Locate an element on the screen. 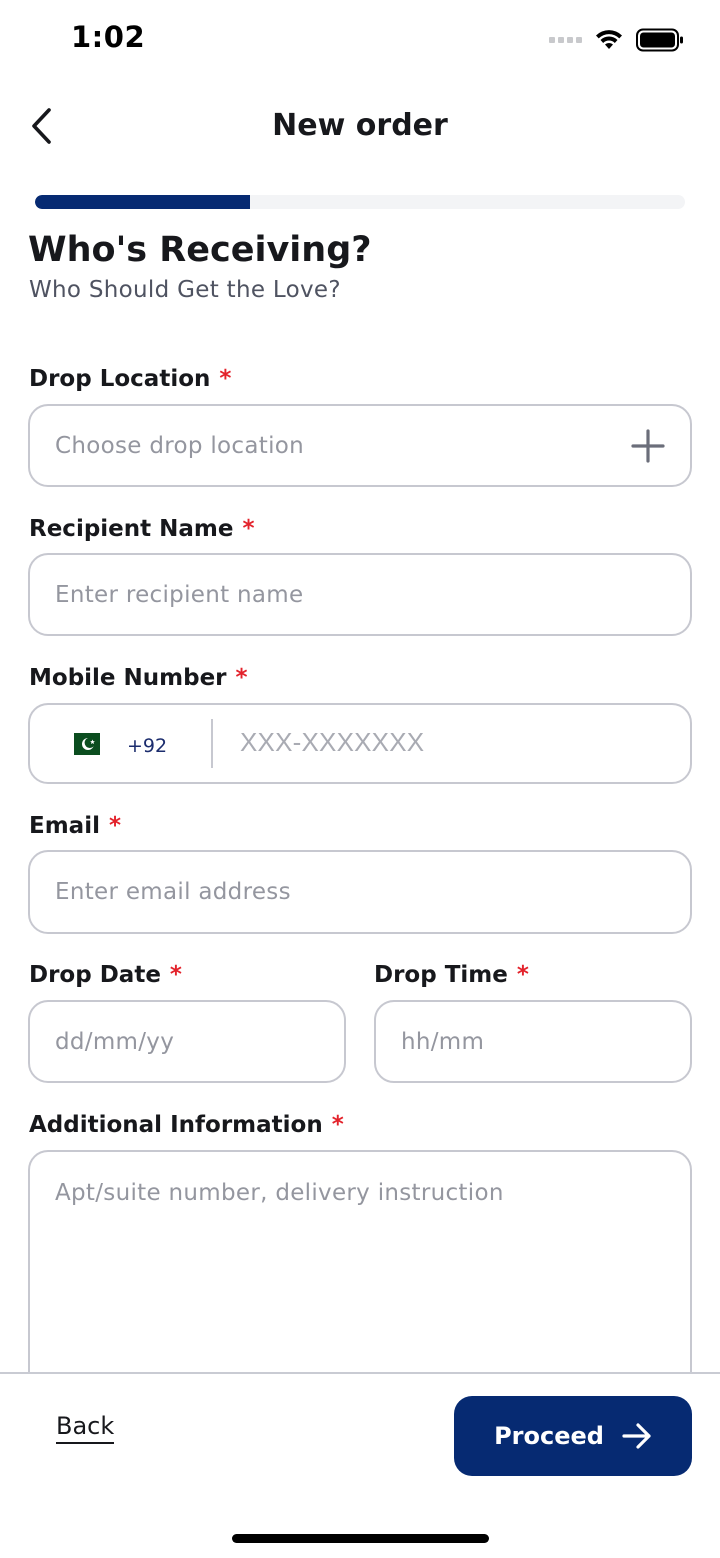  cellular-signal-icon is located at coordinates (565, 40).